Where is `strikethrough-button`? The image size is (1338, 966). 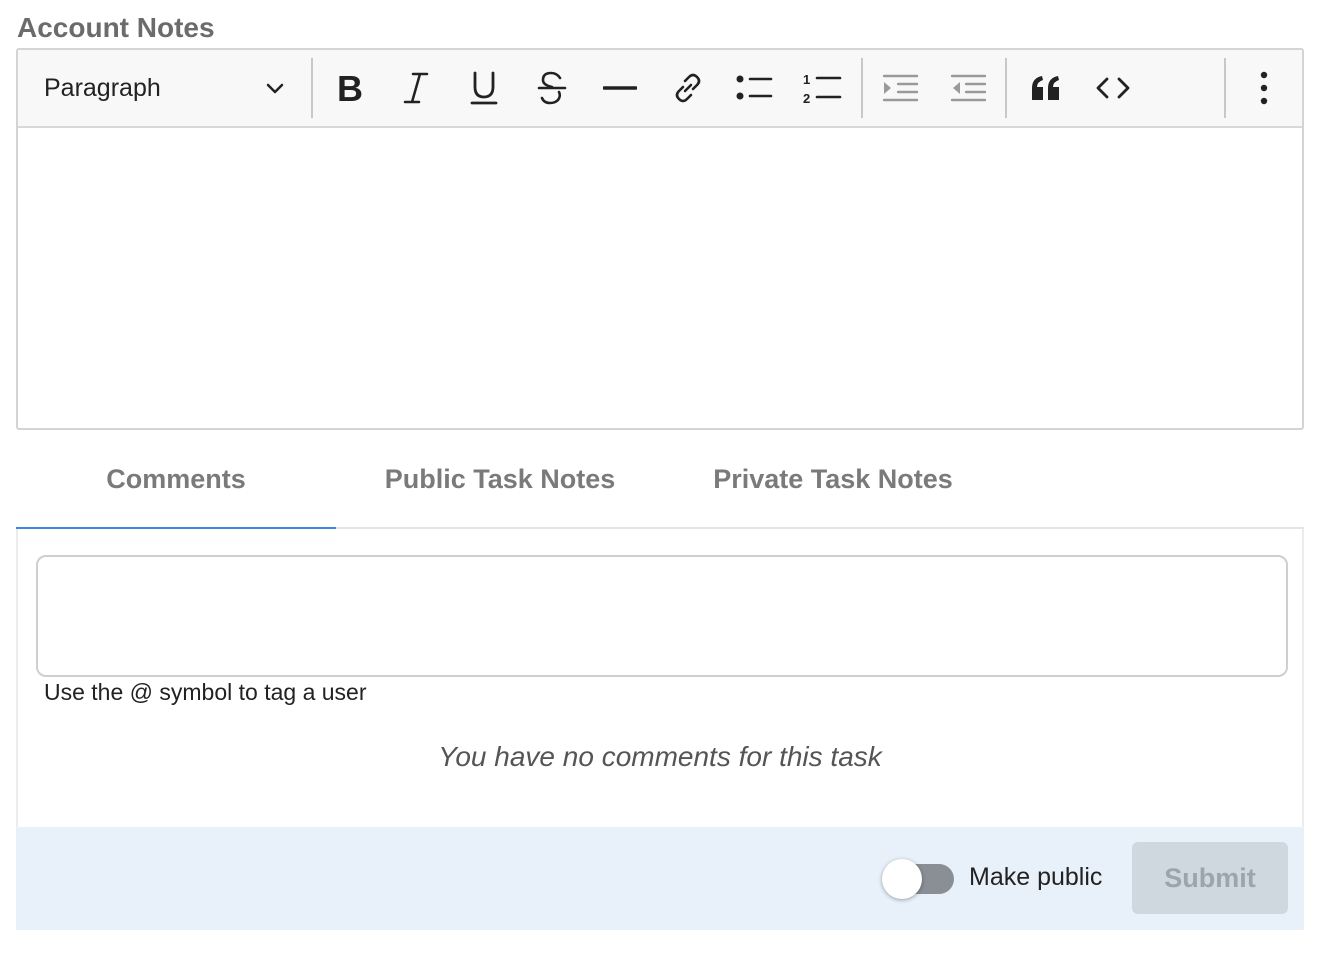
strikethrough-button is located at coordinates (552, 88).